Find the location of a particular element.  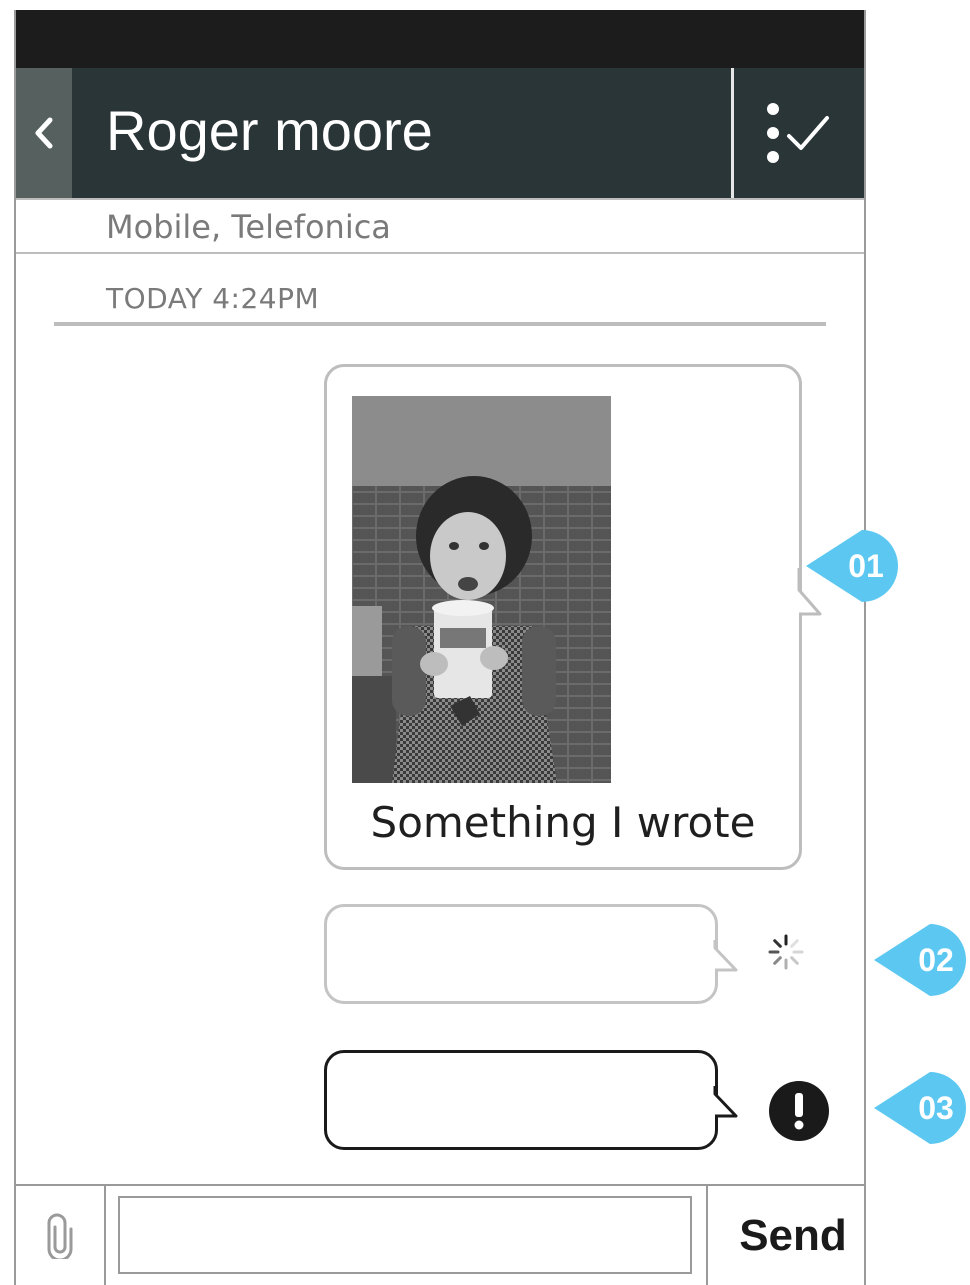

annotation-label: 02 is located at coordinates (936, 960).